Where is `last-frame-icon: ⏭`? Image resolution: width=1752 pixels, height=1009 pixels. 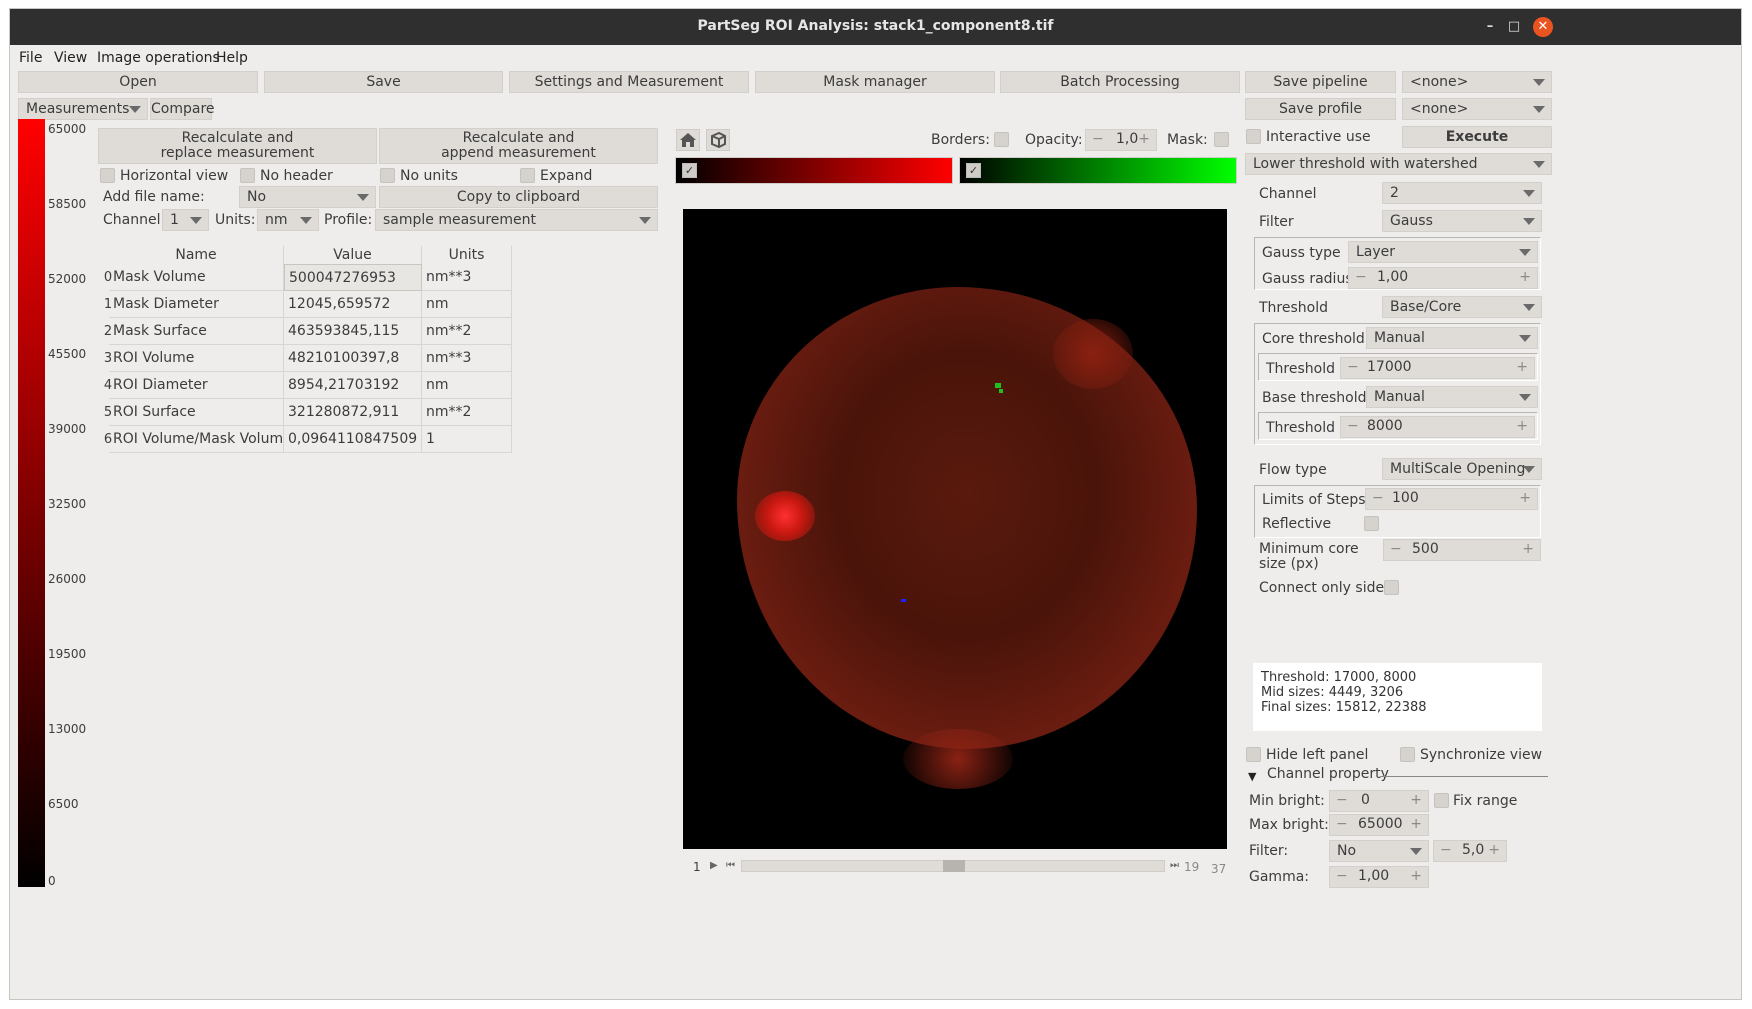 last-frame-icon: ⏭ is located at coordinates (1175, 866).